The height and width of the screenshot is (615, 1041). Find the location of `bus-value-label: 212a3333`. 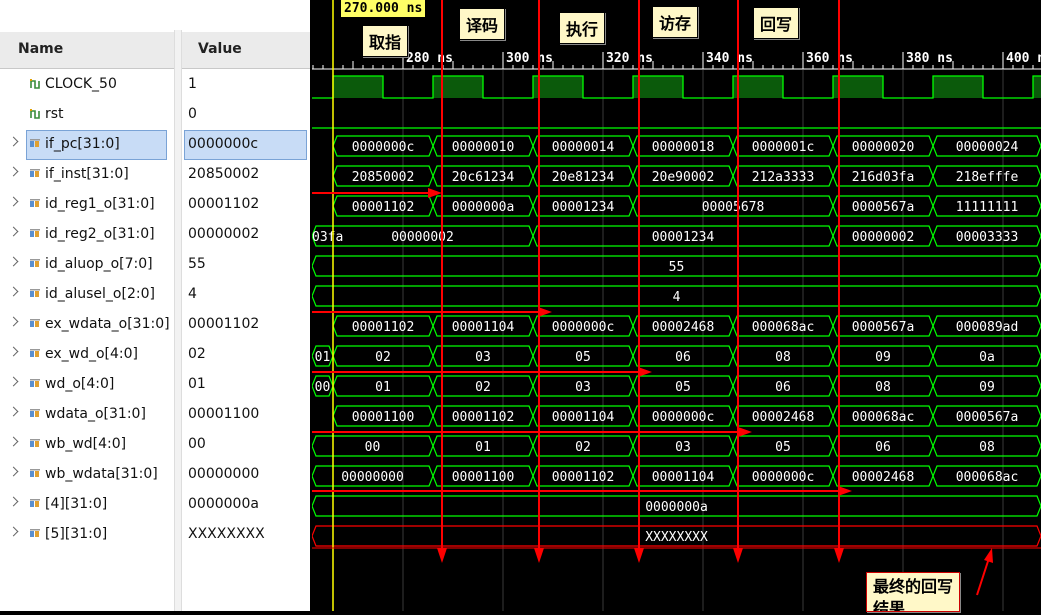

bus-value-label: 212a3333 is located at coordinates (783, 177).